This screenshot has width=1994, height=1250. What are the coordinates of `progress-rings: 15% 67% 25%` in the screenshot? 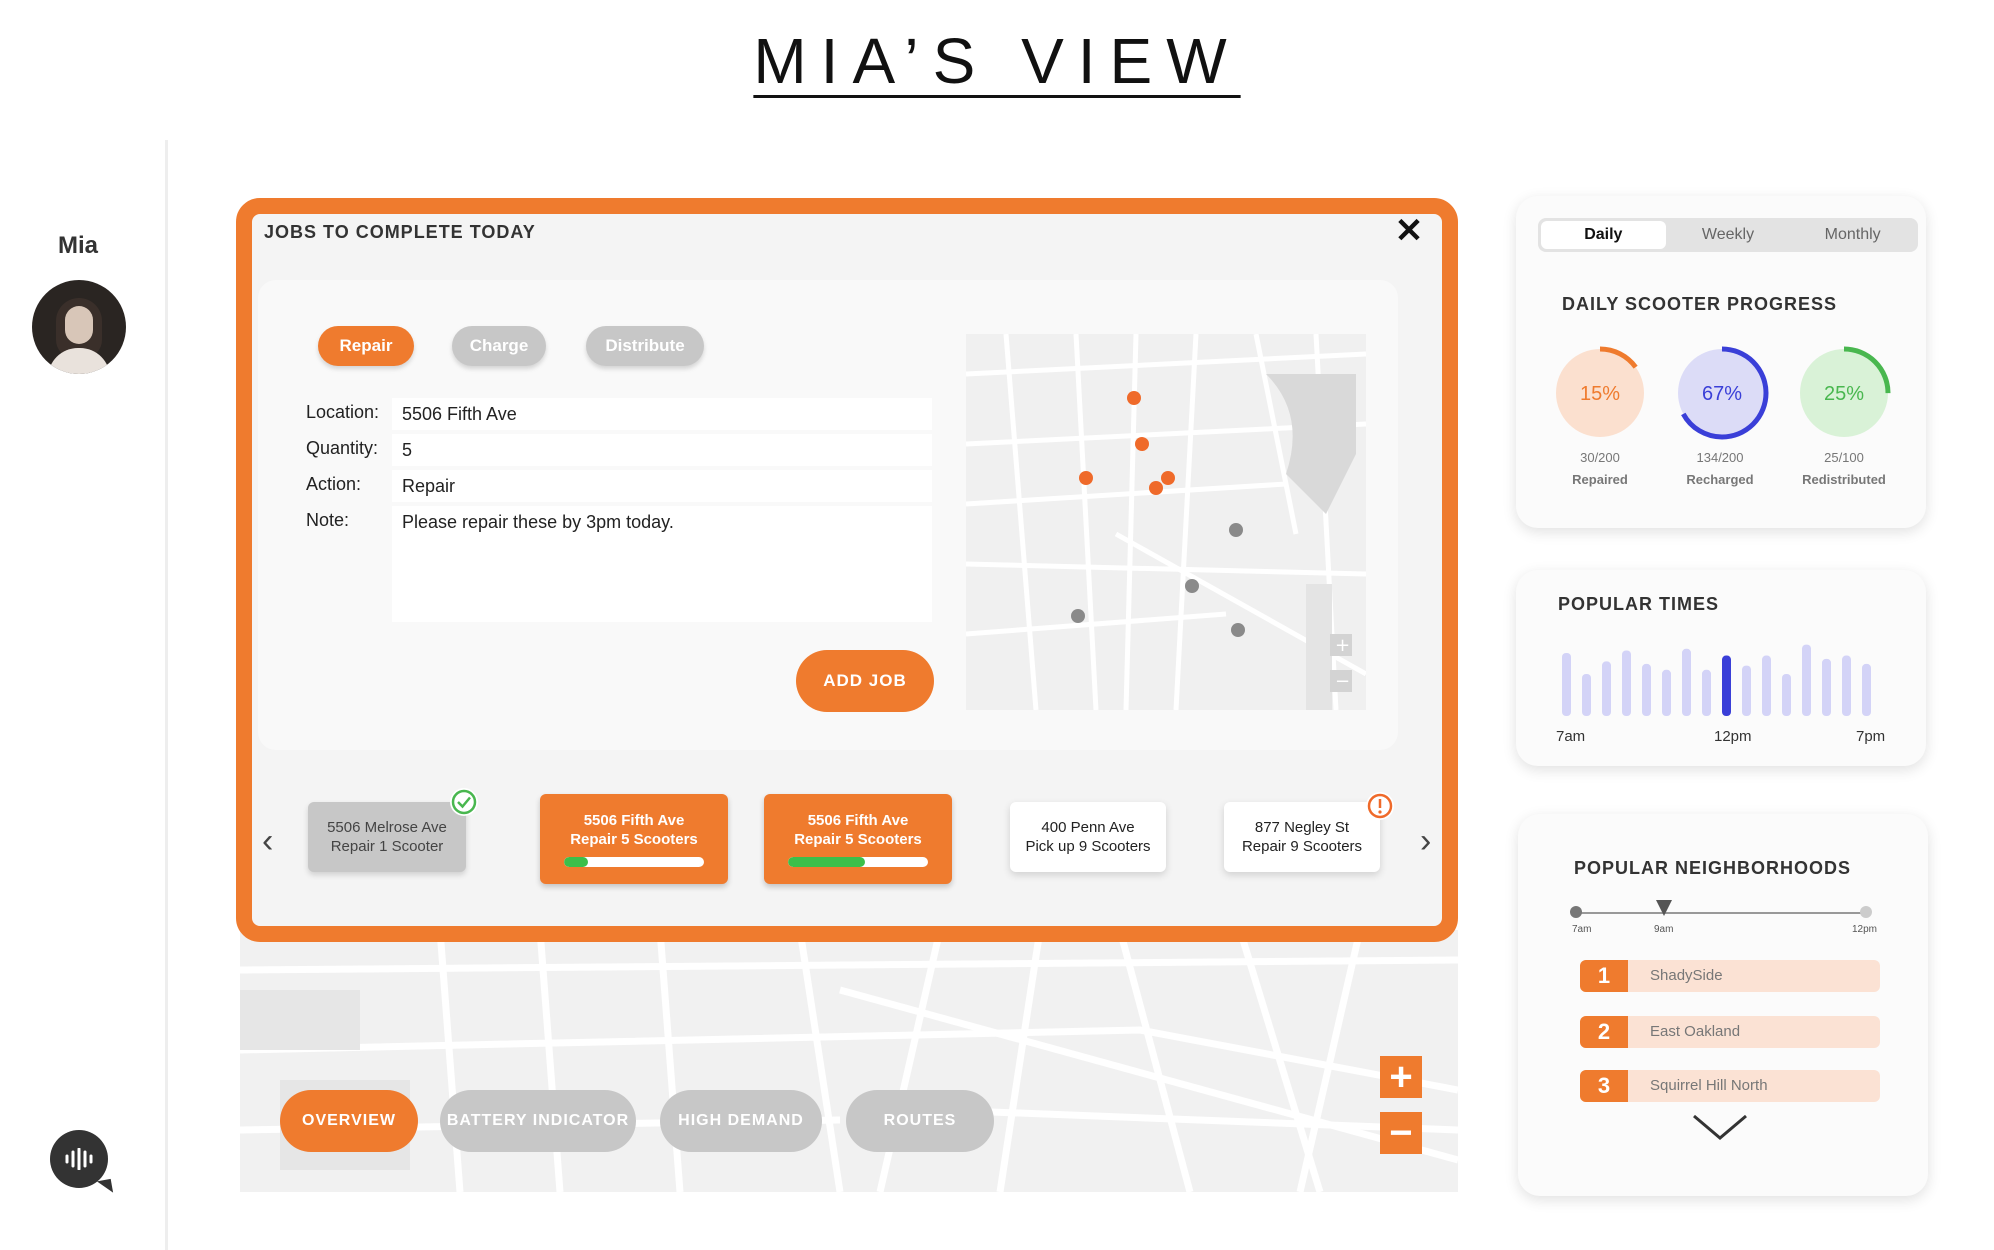 It's located at (1722, 393).